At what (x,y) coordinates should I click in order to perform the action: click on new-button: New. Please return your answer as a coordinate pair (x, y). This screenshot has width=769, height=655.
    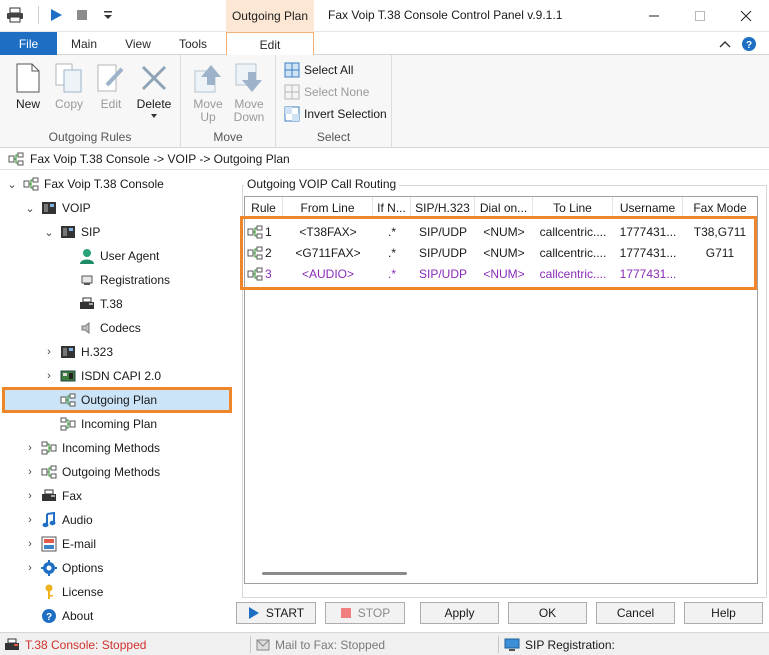
    Looking at the image, I should click on (28, 94).